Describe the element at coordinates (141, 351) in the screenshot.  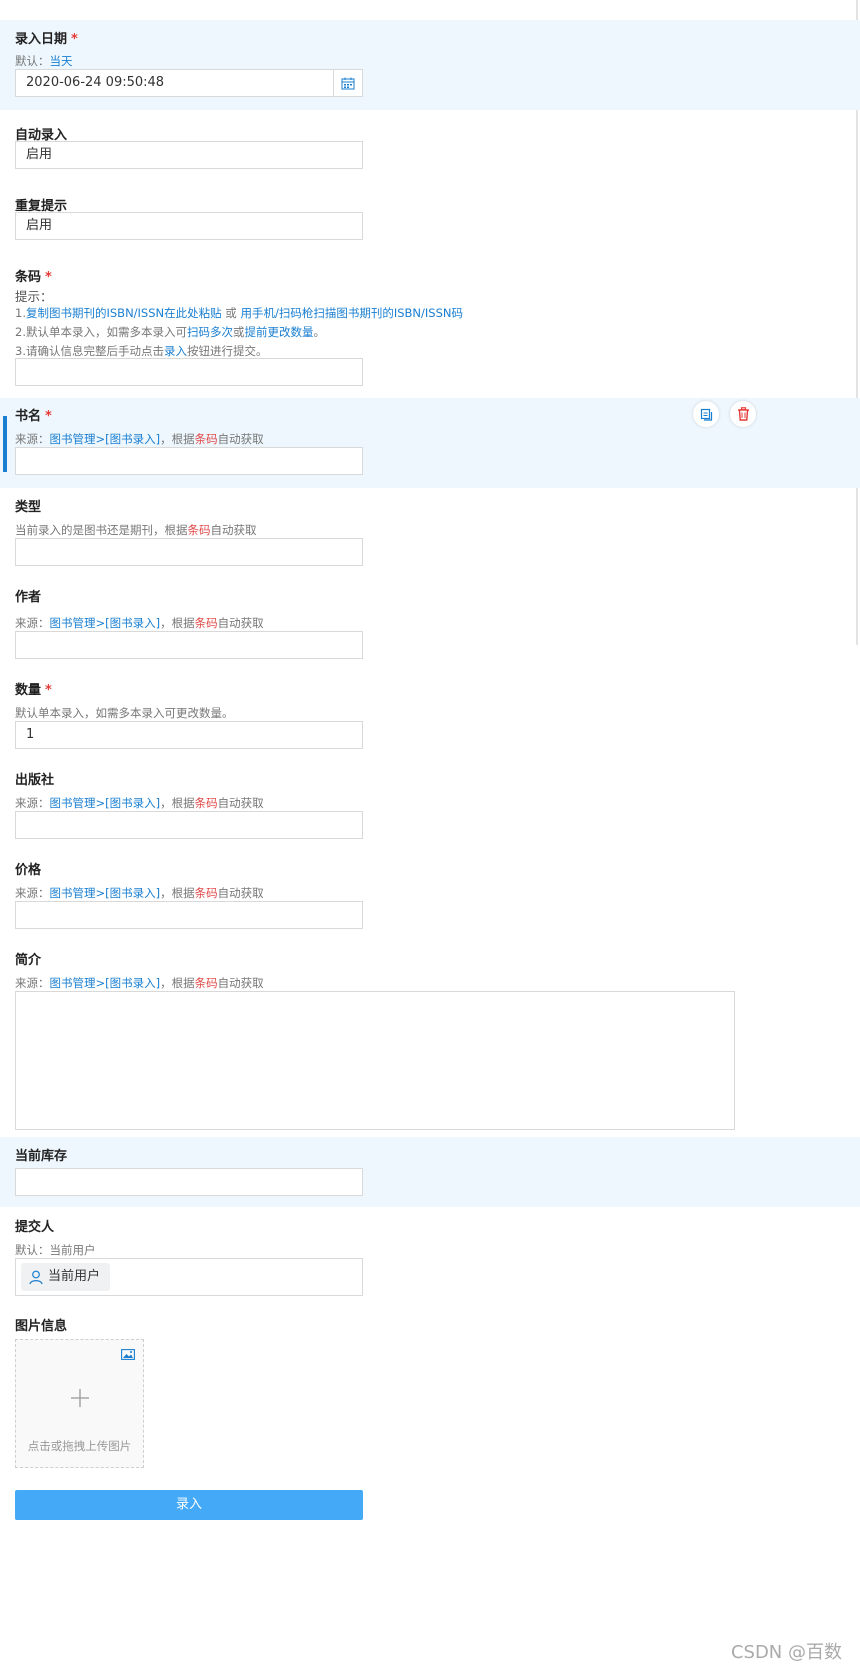
I see `barcode-hint-line3: 3.请确认信息完整后手动点击录入按钮进行提交。` at that location.